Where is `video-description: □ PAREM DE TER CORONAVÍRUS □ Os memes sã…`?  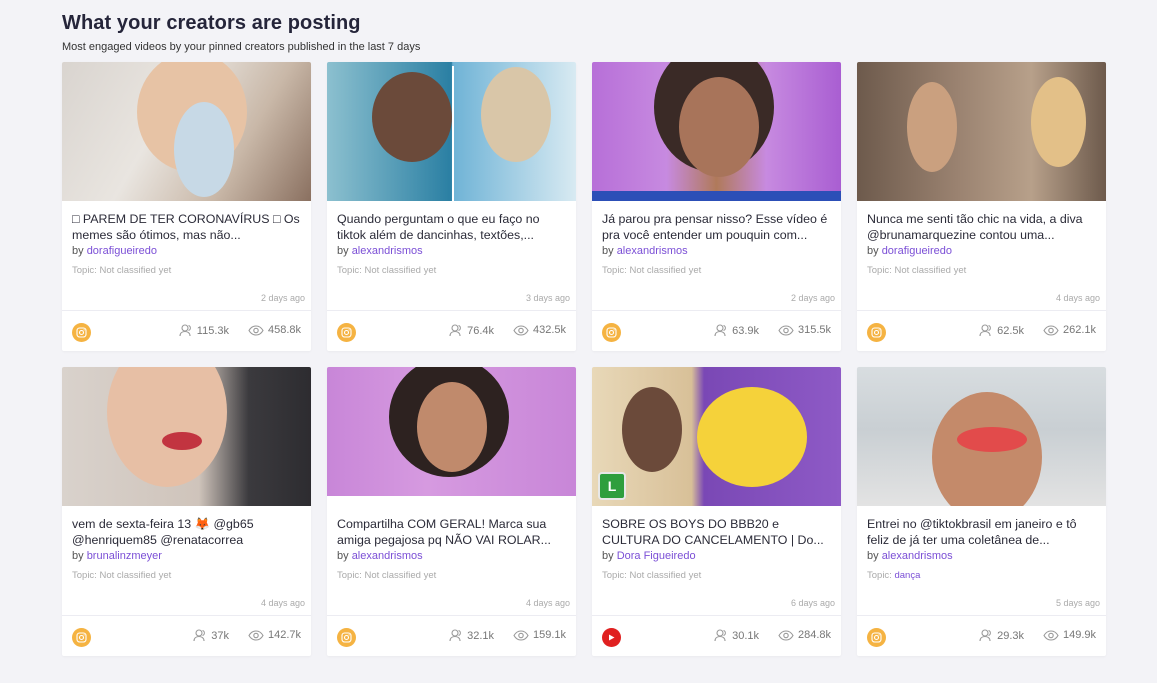 video-description: □ PAREM DE TER CORONAVÍRUS □ Os memes sã… is located at coordinates (186, 227).